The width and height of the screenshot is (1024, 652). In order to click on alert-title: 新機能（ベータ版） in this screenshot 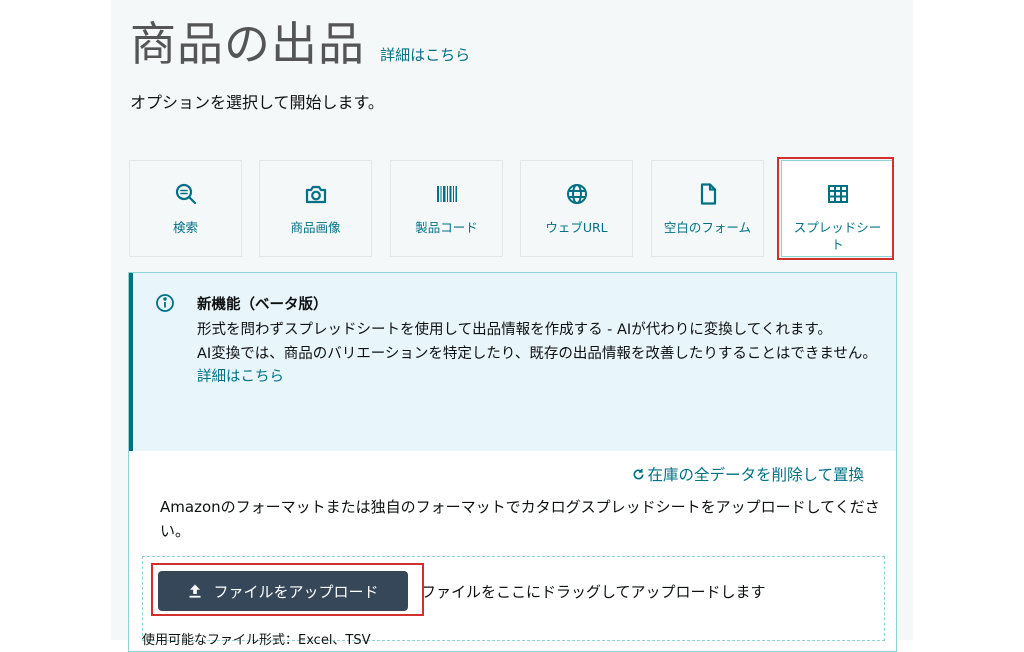, I will do `click(262, 305)`.